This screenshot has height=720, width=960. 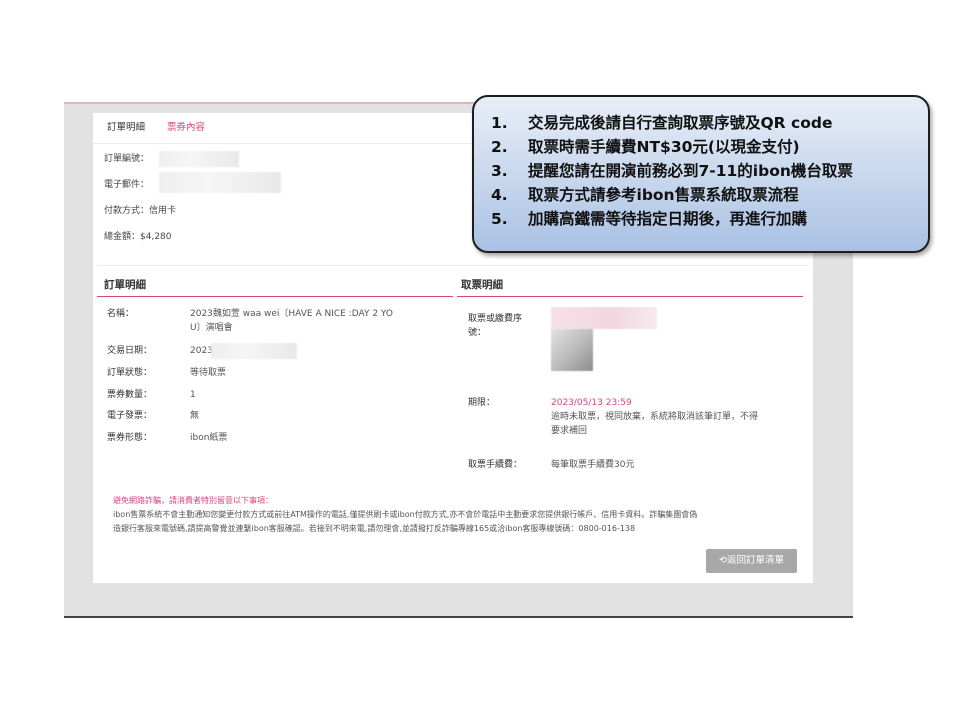 I want to click on payment-method: 付款方式：信用卡, so click(x=140, y=211).